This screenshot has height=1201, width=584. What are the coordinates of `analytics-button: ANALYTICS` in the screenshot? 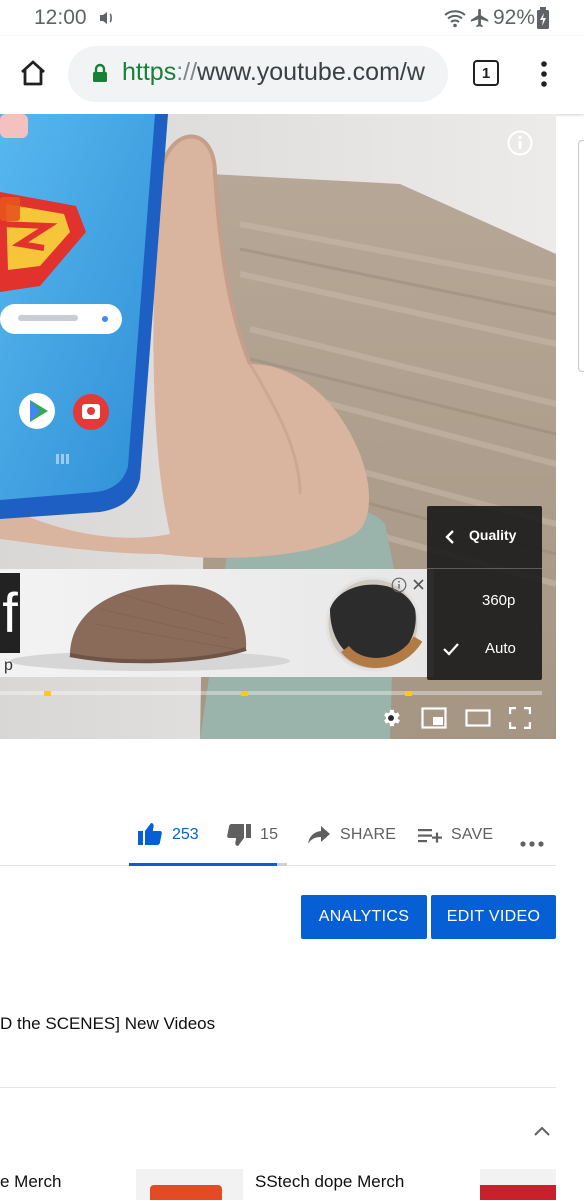 It's located at (364, 917).